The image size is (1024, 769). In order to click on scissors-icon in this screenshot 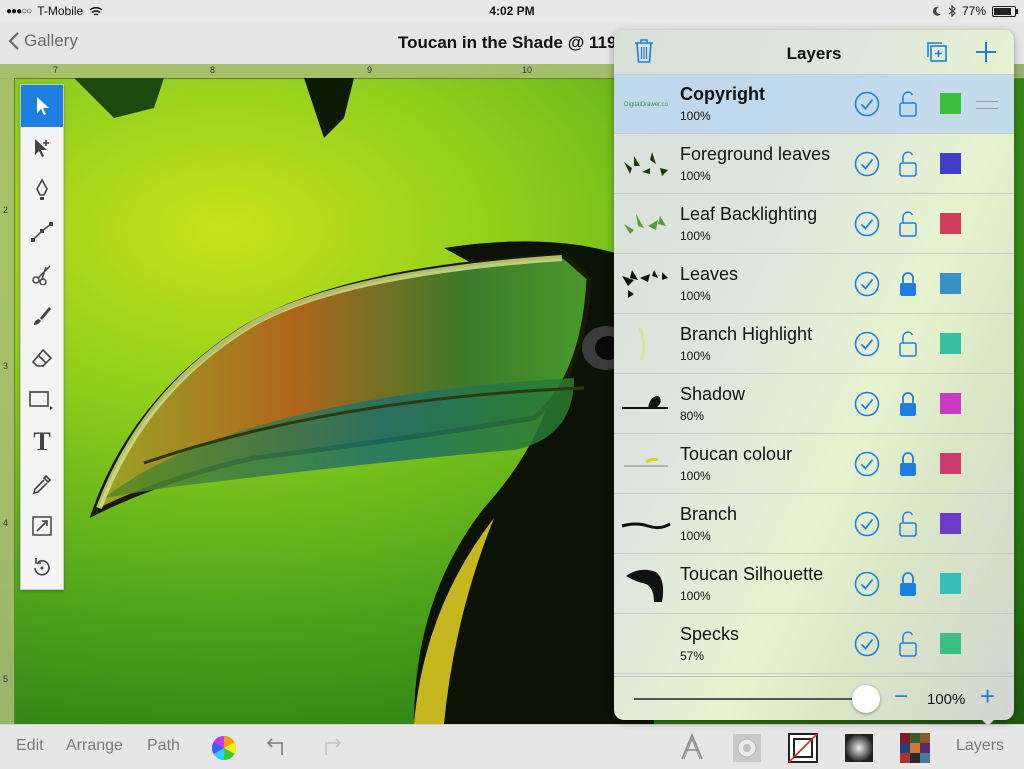, I will do `click(41, 275)`.